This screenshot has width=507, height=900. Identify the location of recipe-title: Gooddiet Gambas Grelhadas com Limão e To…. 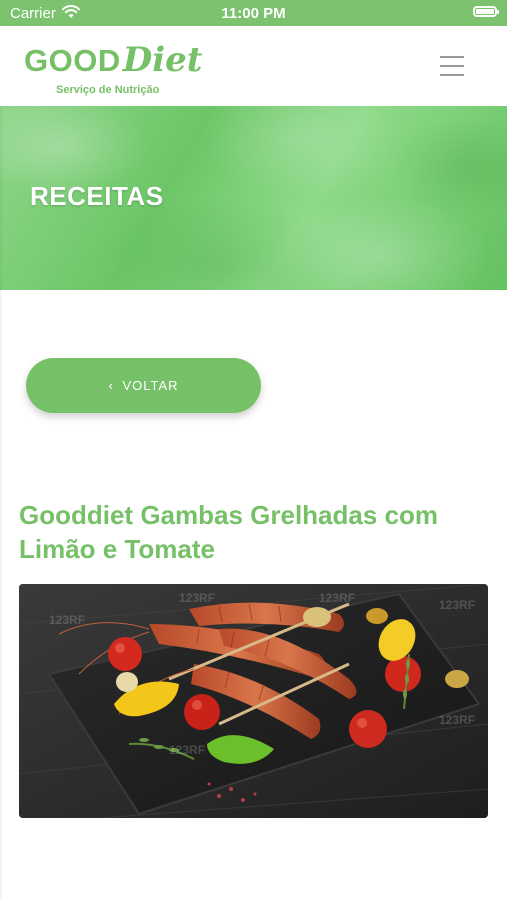
(228, 532).